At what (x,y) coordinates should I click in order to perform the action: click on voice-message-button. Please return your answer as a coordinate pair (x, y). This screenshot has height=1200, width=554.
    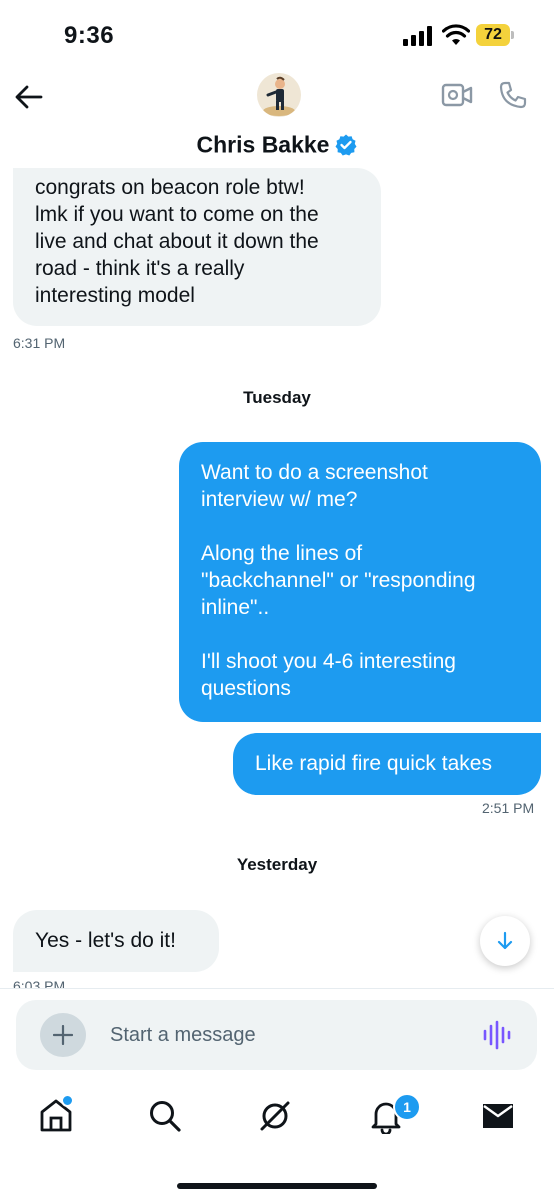
    Looking at the image, I should click on (497, 1037).